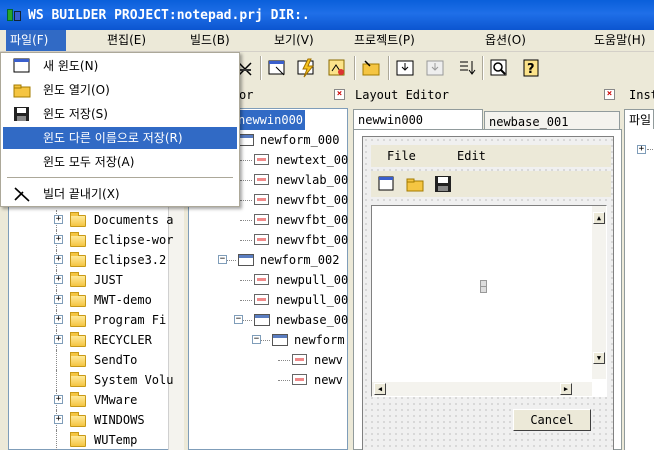  I want to click on form-vscroll: ▲ ▼, so click(599, 292).